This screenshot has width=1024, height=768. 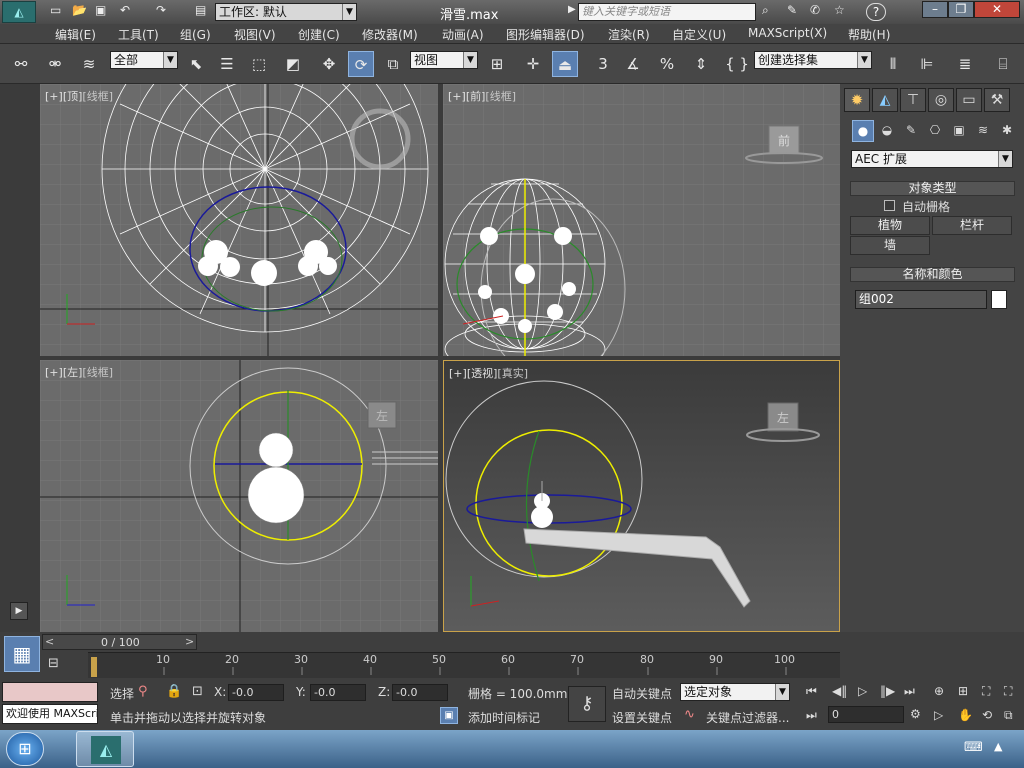 What do you see at coordinates (890, 245) in the screenshot?
I see `wall-button: 墙` at bounding box center [890, 245].